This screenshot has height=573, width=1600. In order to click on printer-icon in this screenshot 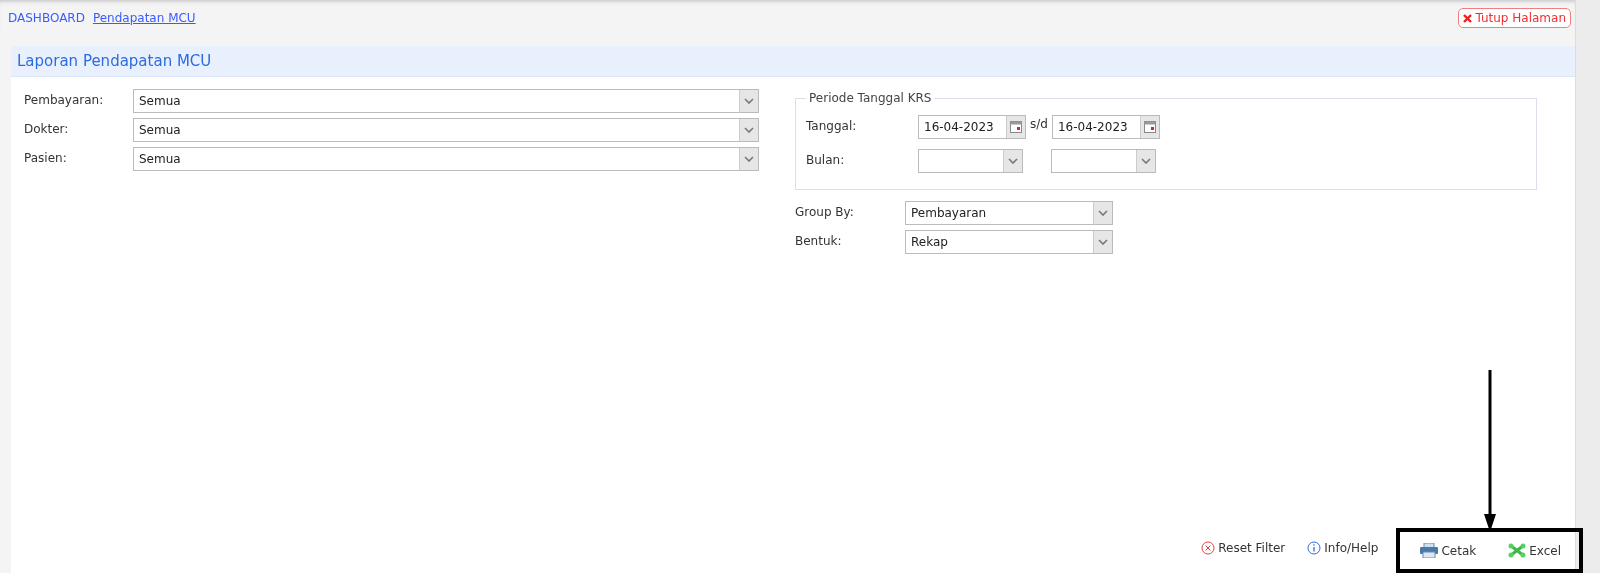, I will do `click(1429, 550)`.